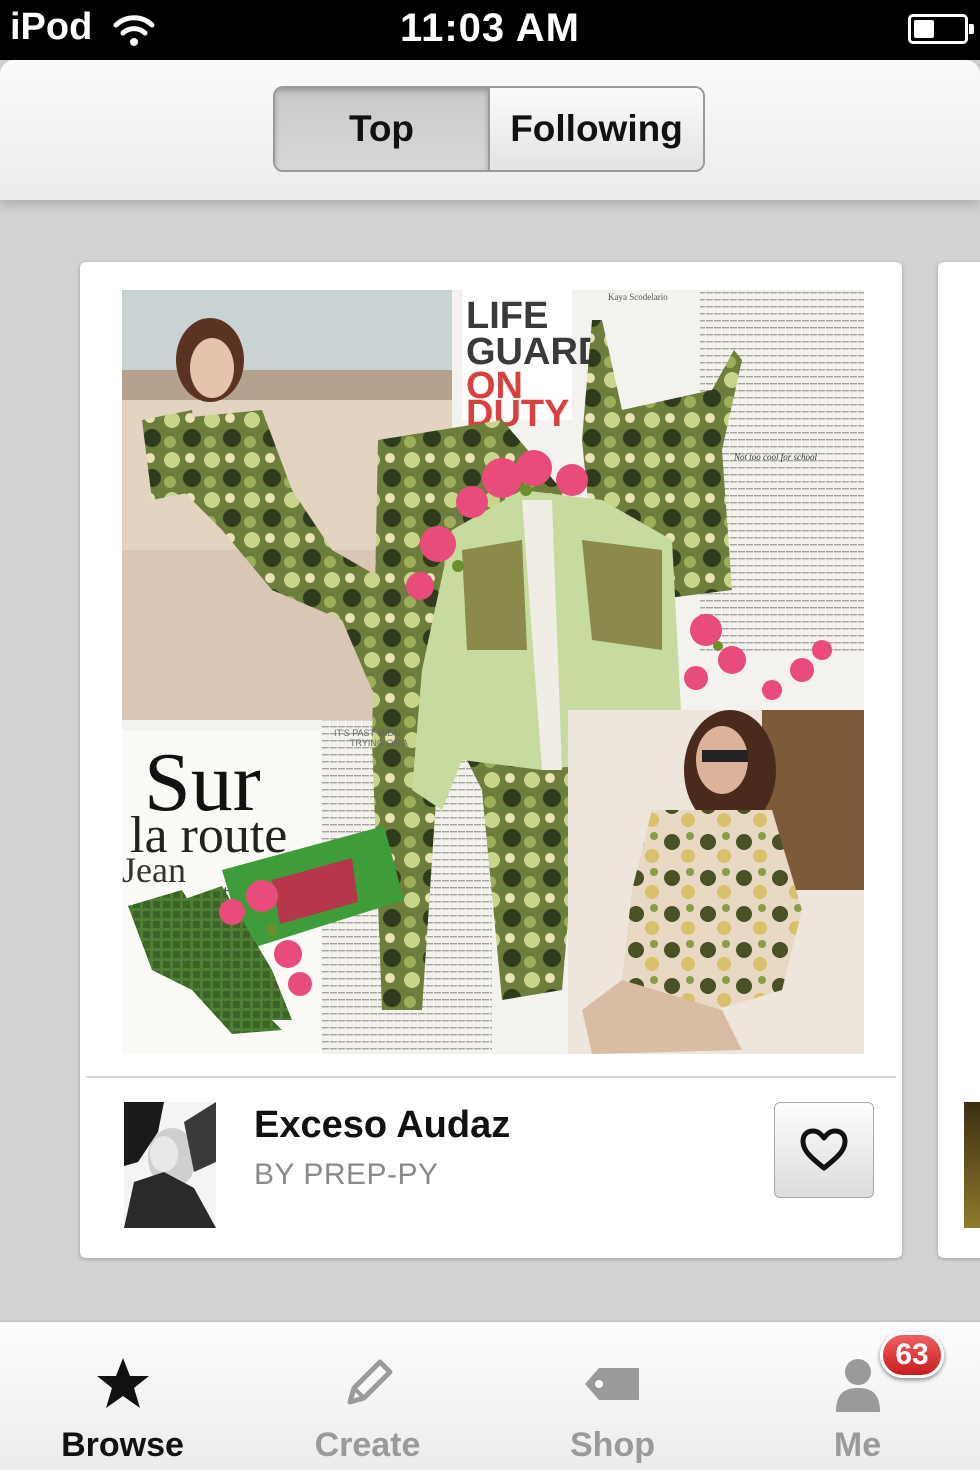 The height and width of the screenshot is (1470, 980). I want to click on tab-shop: Shop, so click(612, 1396).